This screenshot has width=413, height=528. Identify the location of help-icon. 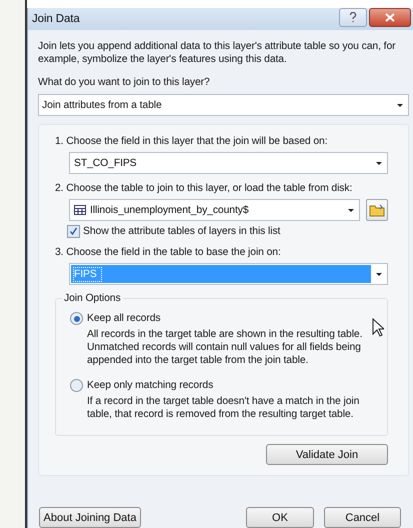
(353, 17).